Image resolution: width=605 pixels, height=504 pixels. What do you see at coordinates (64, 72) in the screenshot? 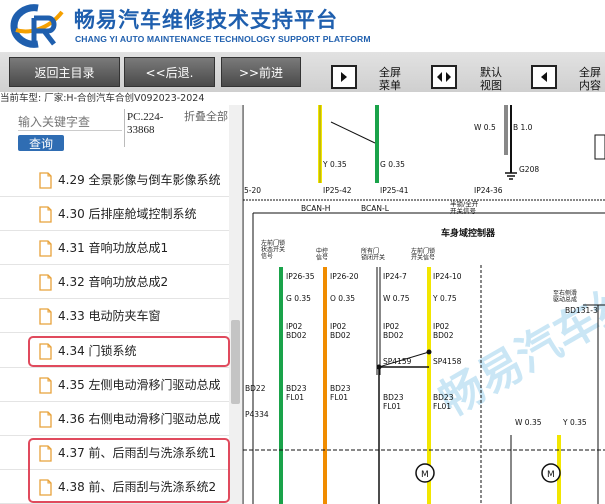
I see `back-to-main-button: 返回主目录` at bounding box center [64, 72].